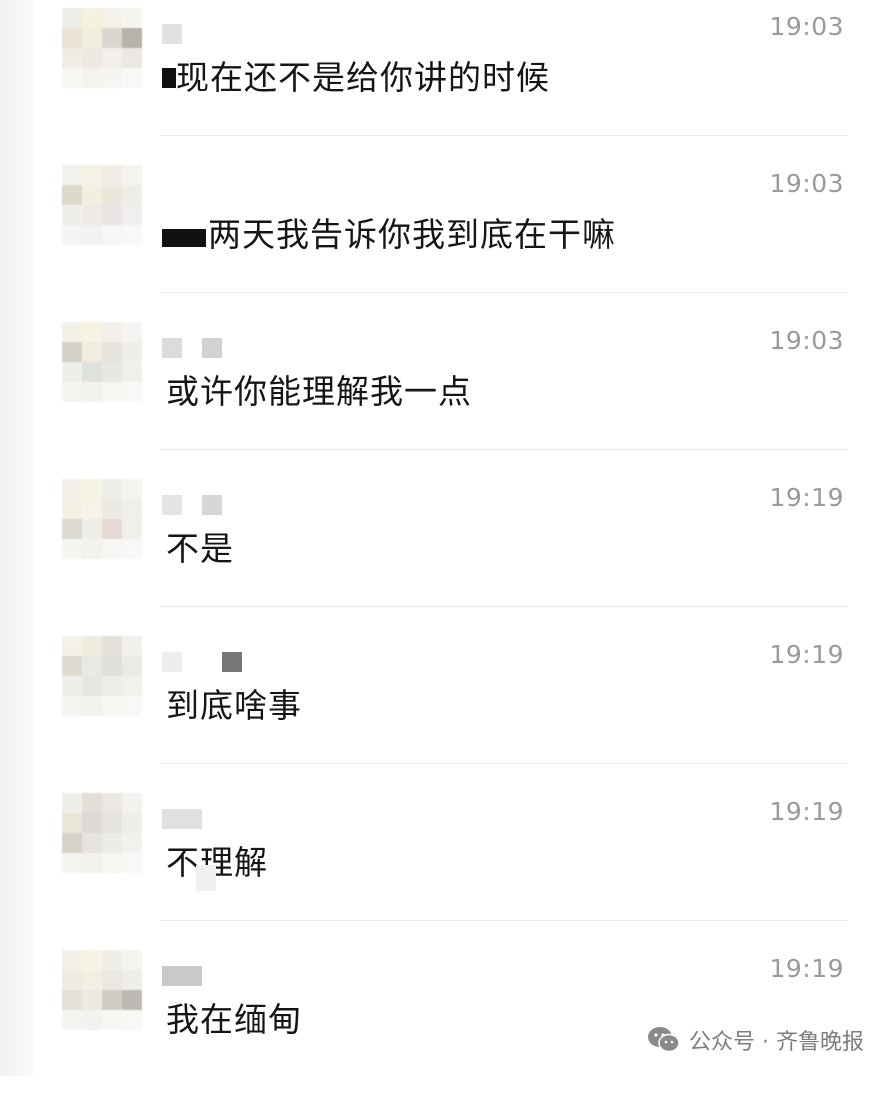 The image size is (892, 1099). I want to click on list-item: 19:03 或许你能理解我一点, so click(446, 392).